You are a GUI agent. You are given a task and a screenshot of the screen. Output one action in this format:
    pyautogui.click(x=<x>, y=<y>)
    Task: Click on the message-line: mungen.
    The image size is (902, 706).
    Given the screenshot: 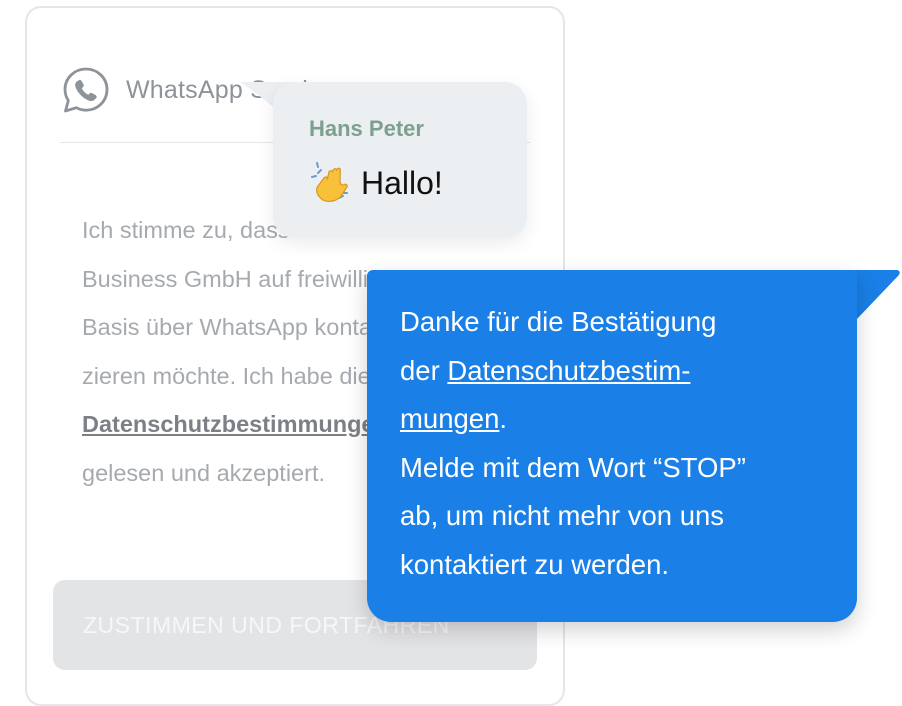 What is the action you would take?
    pyautogui.click(x=625, y=419)
    